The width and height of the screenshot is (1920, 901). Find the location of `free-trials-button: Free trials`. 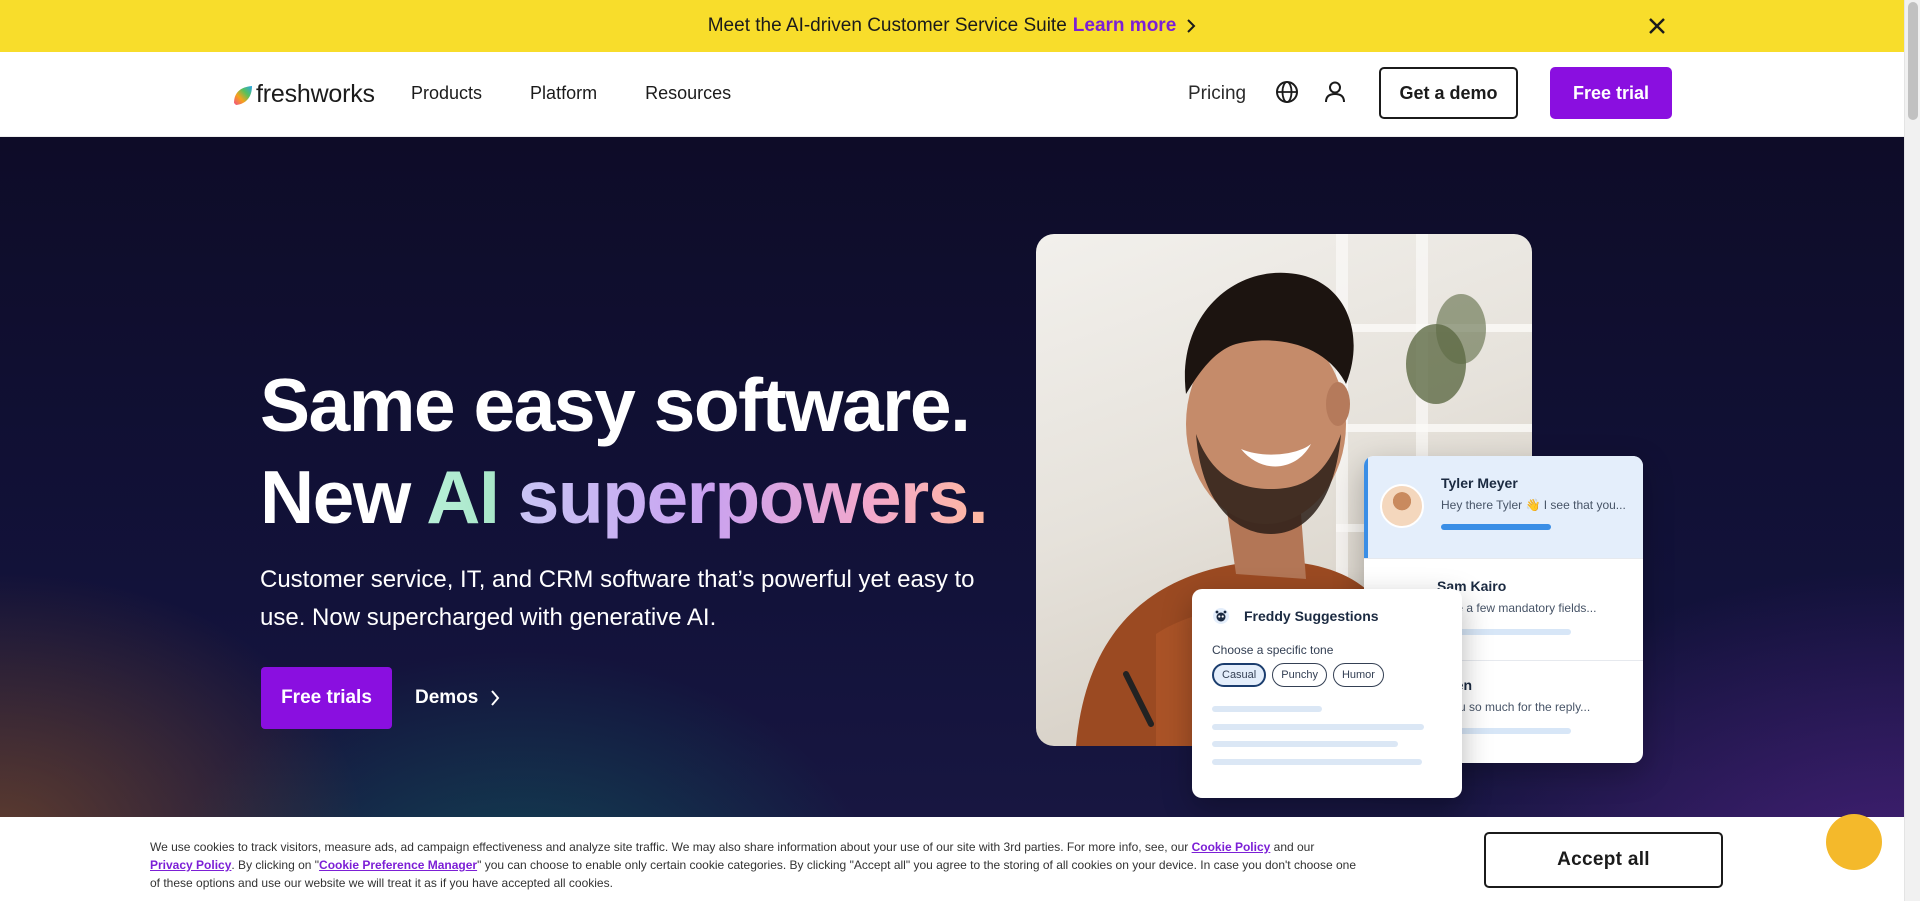

free-trials-button: Free trials is located at coordinates (326, 698).